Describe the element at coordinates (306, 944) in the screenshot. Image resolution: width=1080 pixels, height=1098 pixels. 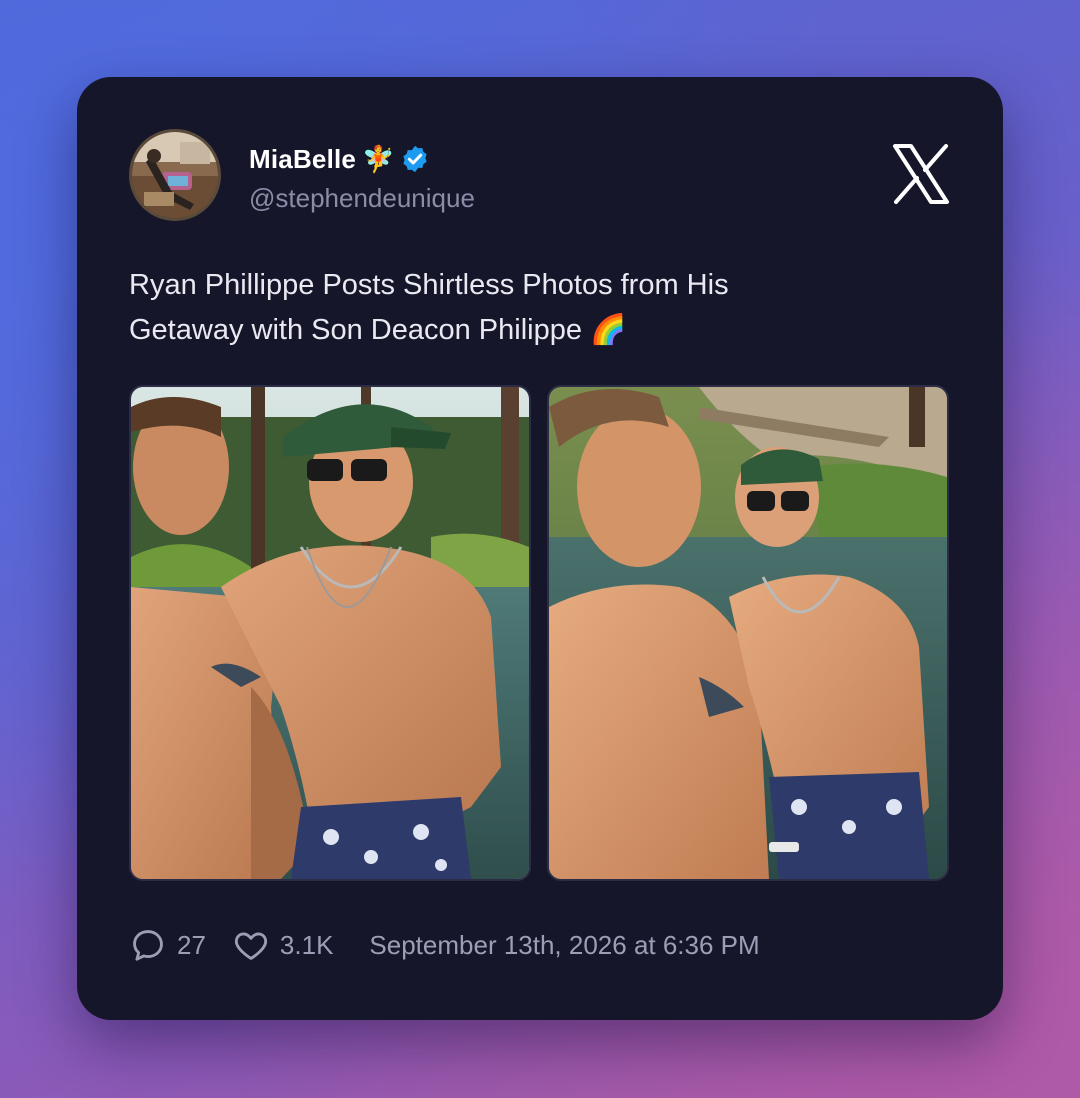
I see `like-count: 3.1K` at that location.